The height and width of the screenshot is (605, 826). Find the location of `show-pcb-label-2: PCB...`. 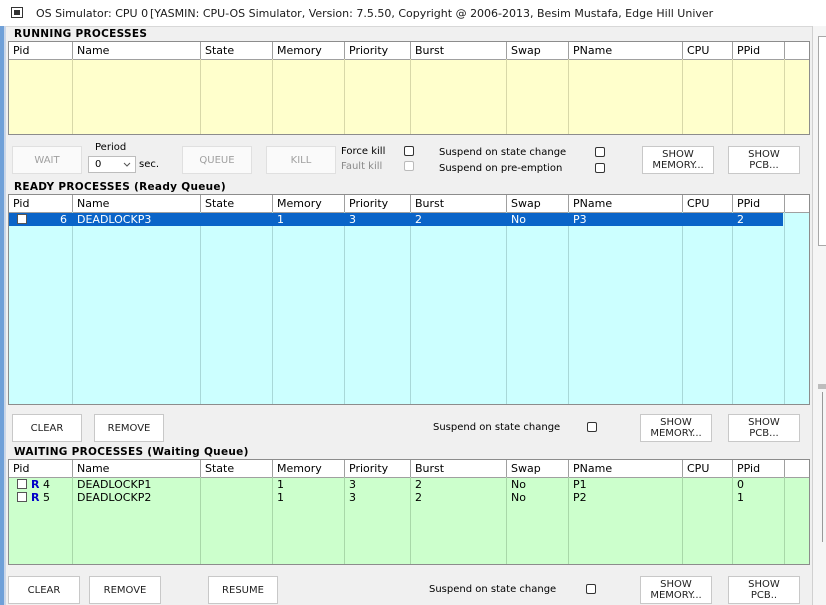

show-pcb-label-2: PCB... is located at coordinates (764, 165).